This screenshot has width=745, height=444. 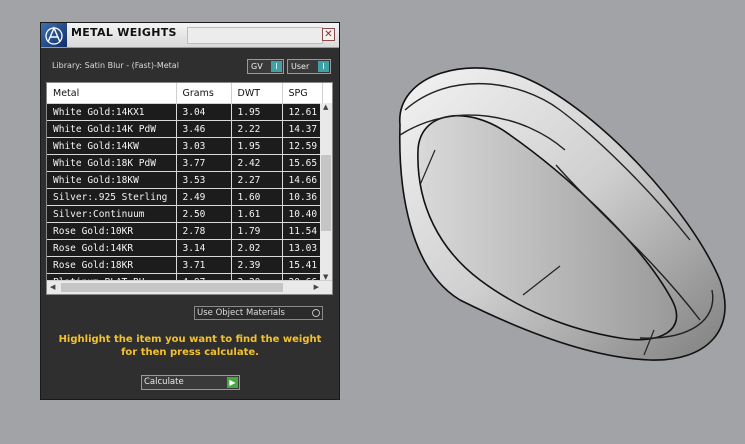 I want to click on table-row: Rose Gold:10KR 2.78 1.79 11.54, so click(x=185, y=231).